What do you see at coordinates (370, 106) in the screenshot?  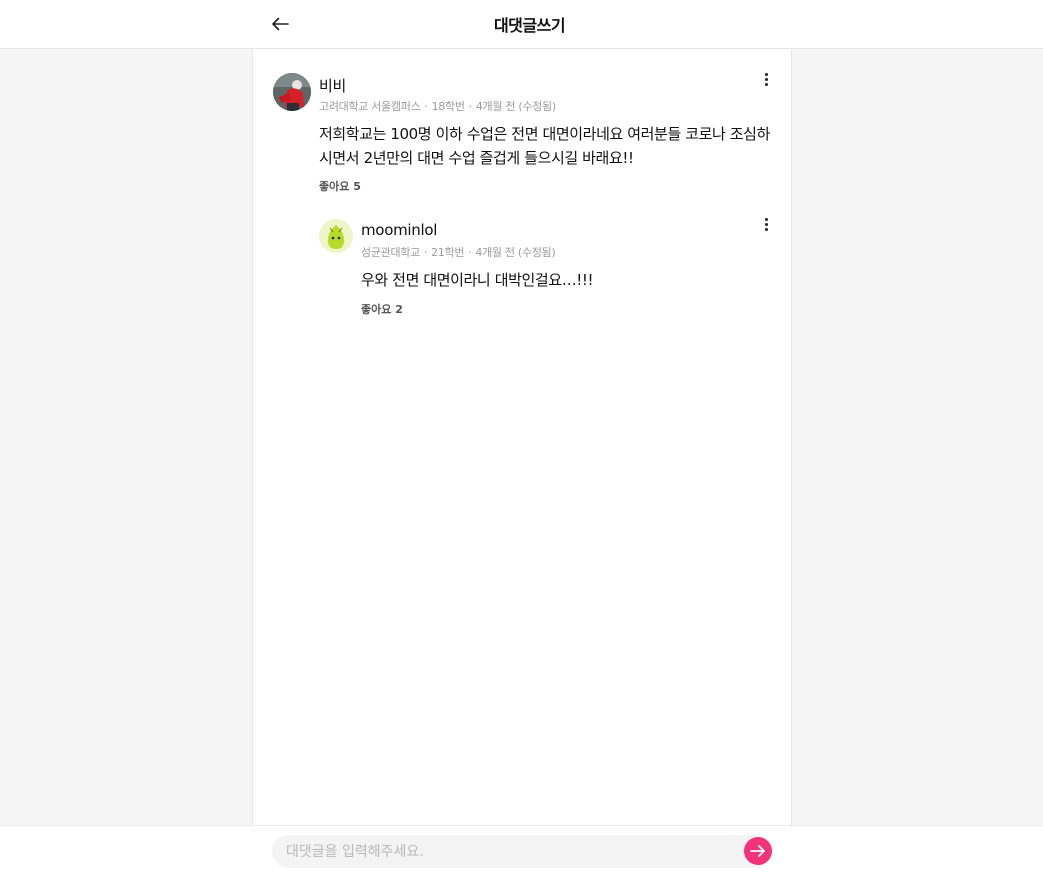 I see `comment-school: 고려대학교 서울캠퍼스` at bounding box center [370, 106].